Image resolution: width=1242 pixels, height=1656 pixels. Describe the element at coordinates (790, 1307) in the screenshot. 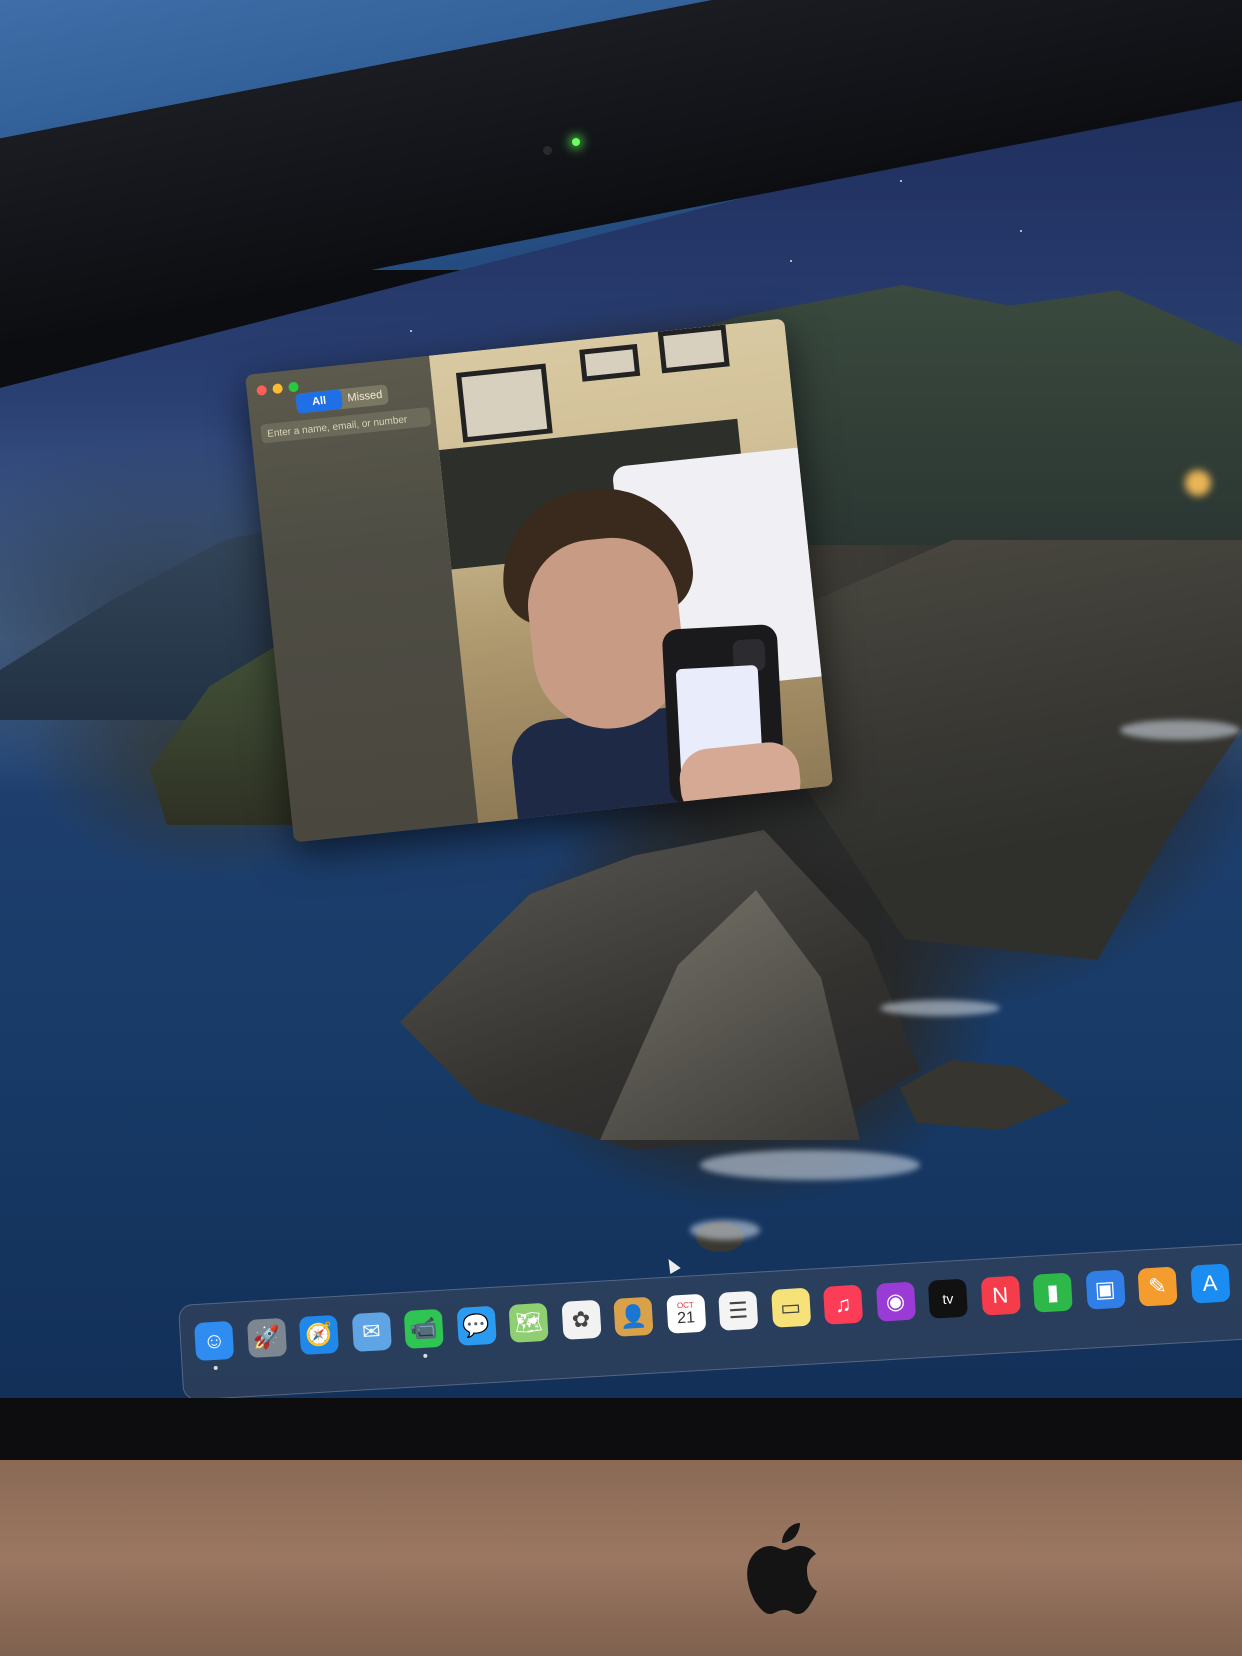

I see `notes-icon: ▭` at that location.